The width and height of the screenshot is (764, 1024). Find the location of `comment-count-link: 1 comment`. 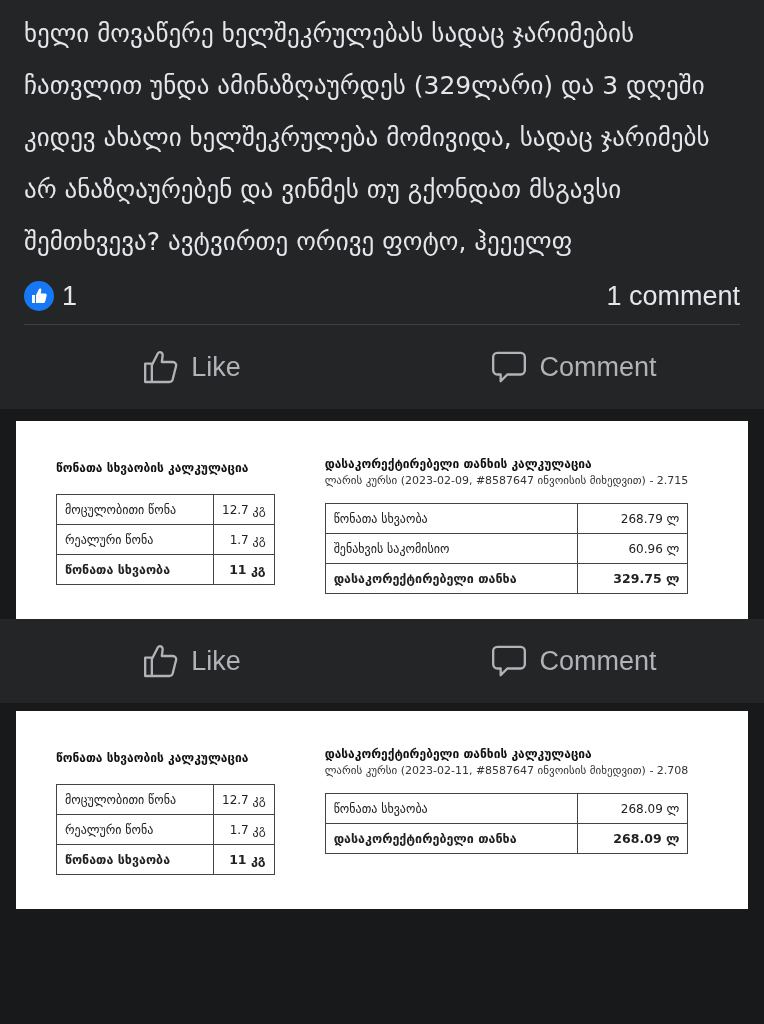

comment-count-link: 1 comment is located at coordinates (673, 296).